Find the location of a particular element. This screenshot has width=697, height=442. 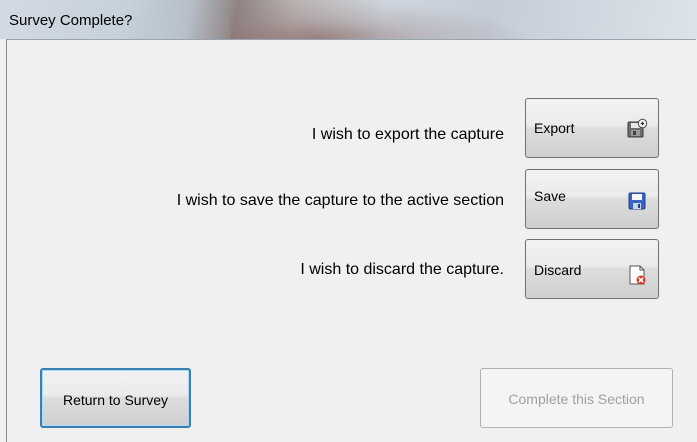

complete-section-label: Complete this Section is located at coordinates (576, 399).